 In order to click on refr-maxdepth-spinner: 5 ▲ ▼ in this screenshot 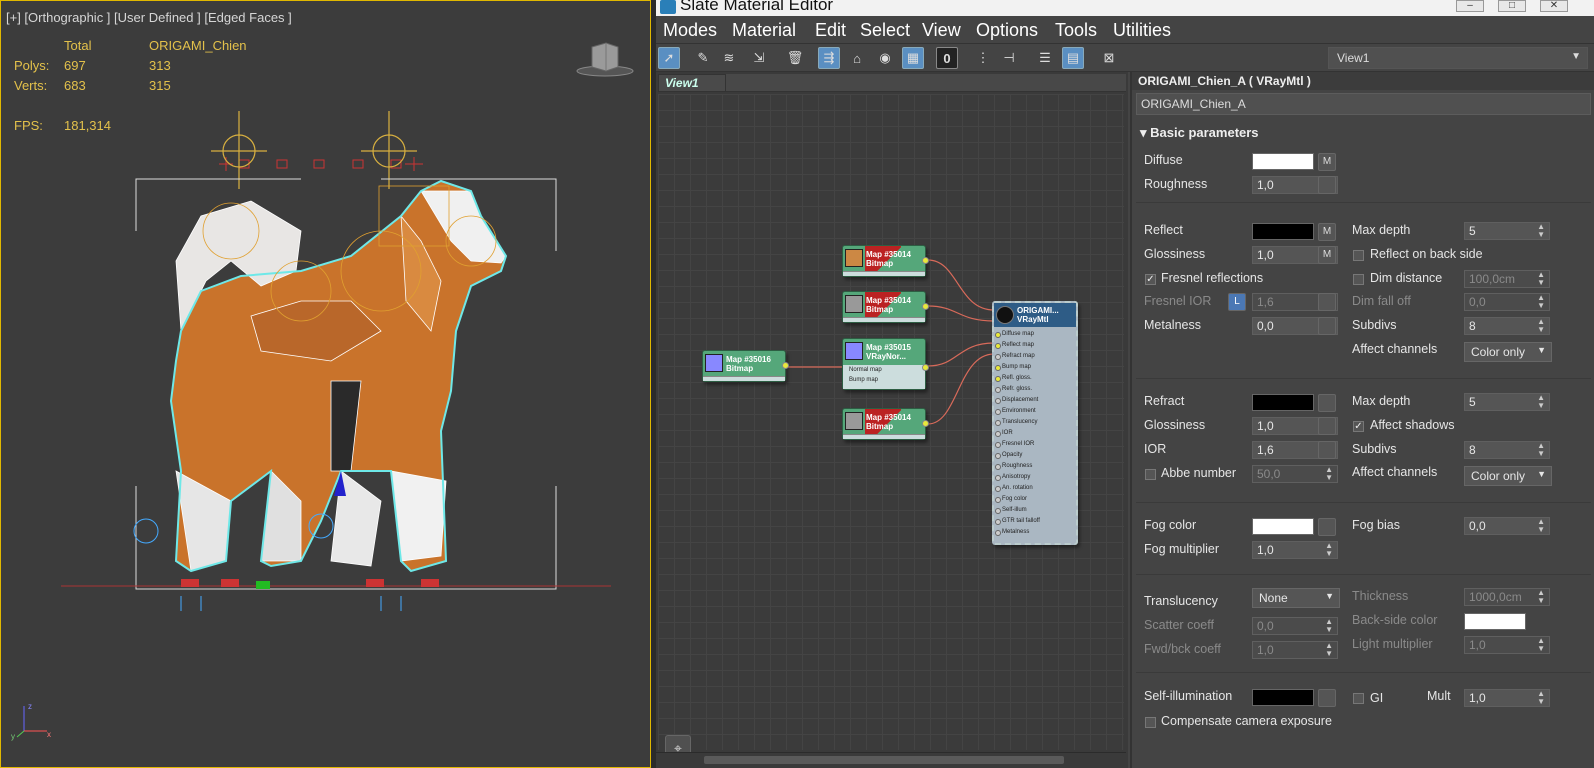, I will do `click(1507, 402)`.